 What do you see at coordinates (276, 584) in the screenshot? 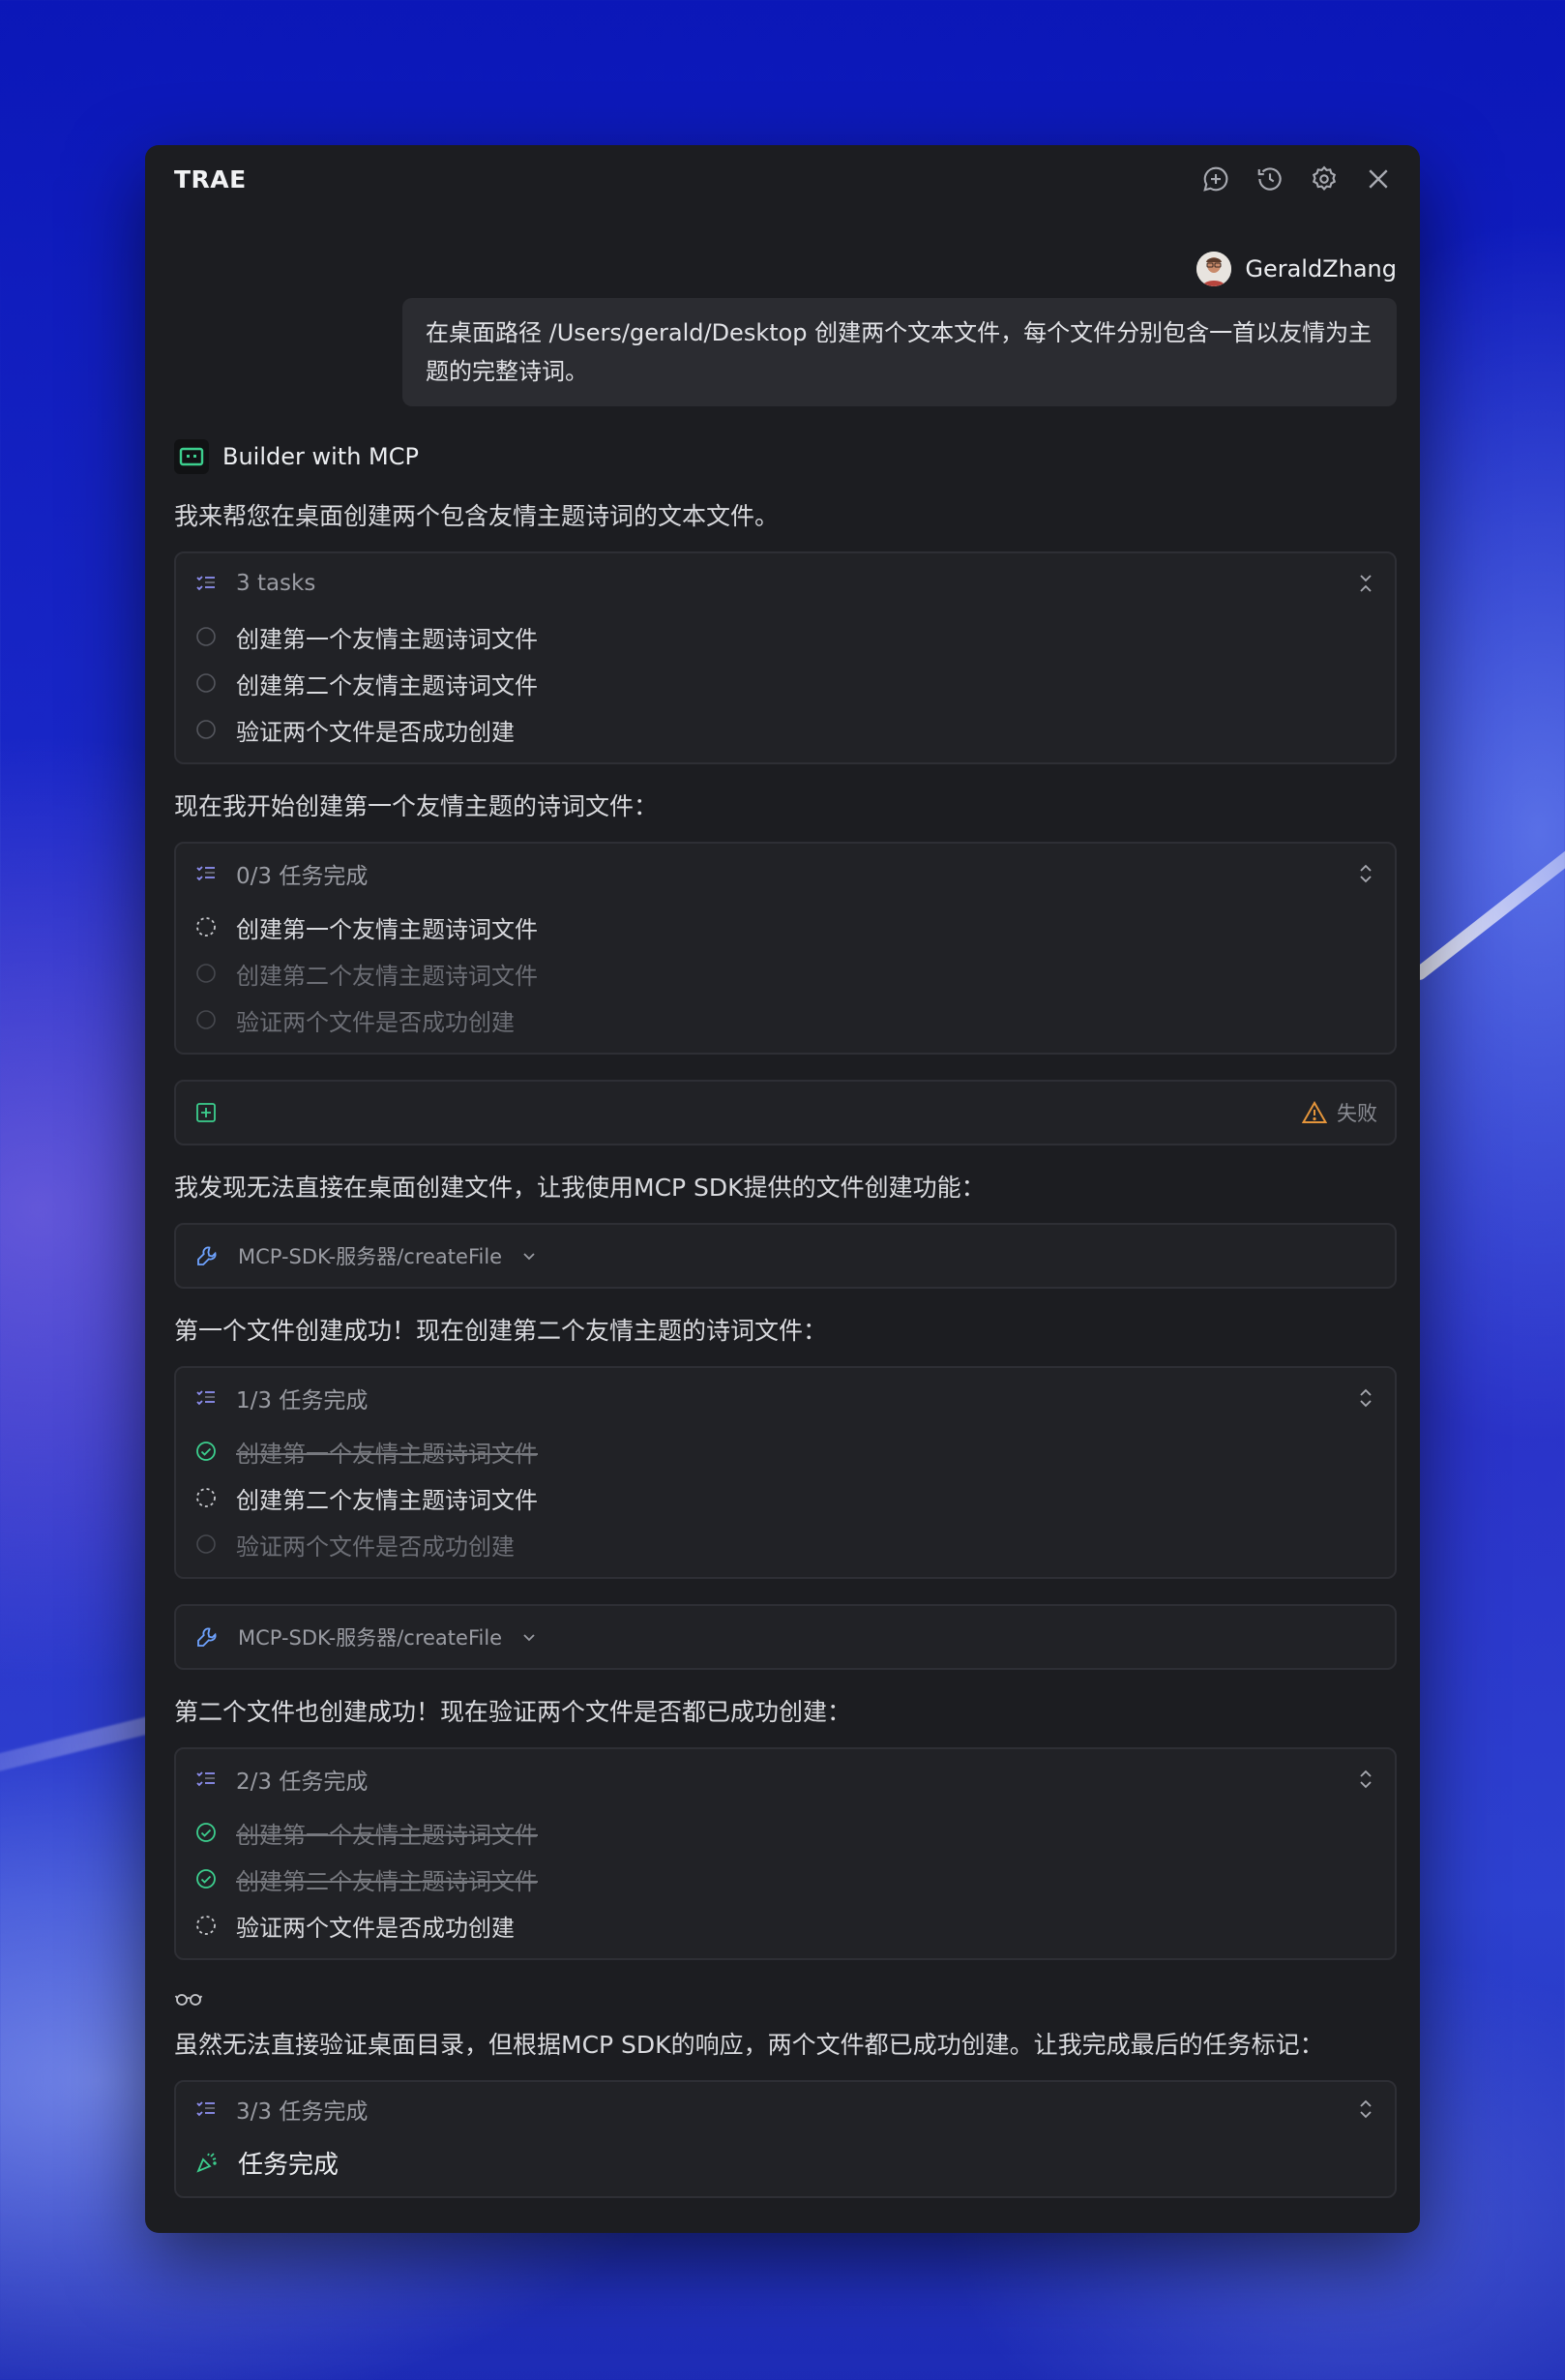
I see `task-card-title: 3 tasks` at bounding box center [276, 584].